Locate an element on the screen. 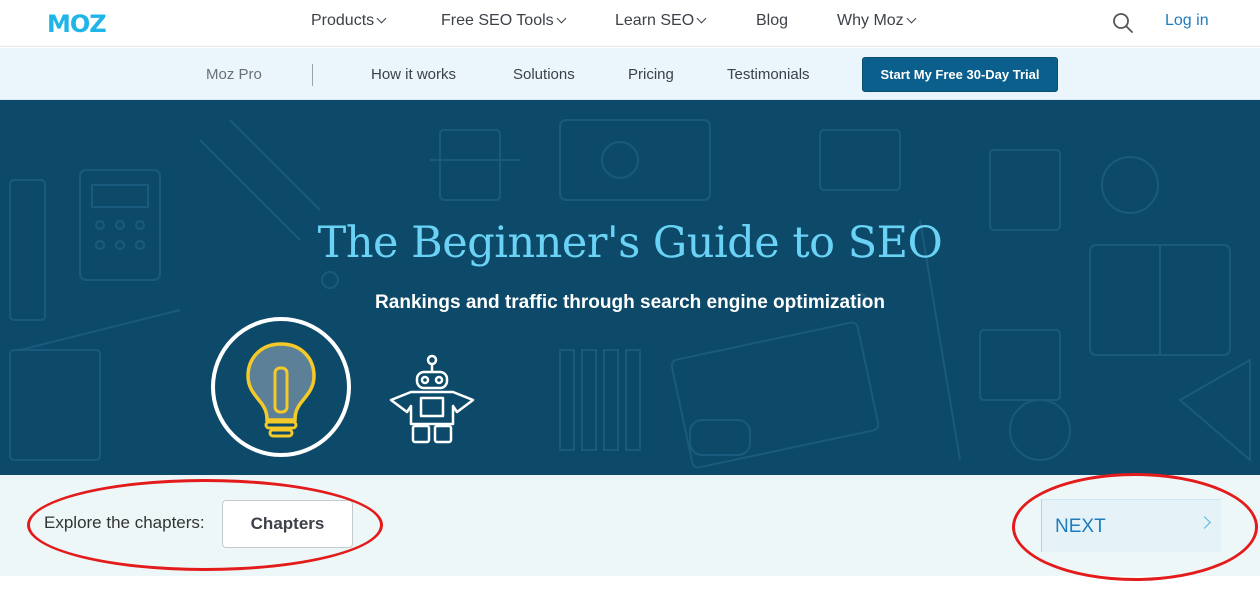 Image resolution: width=1260 pixels, height=614 pixels. nav-free-seo-tools-label: Free SEO Tools is located at coordinates (497, 20).